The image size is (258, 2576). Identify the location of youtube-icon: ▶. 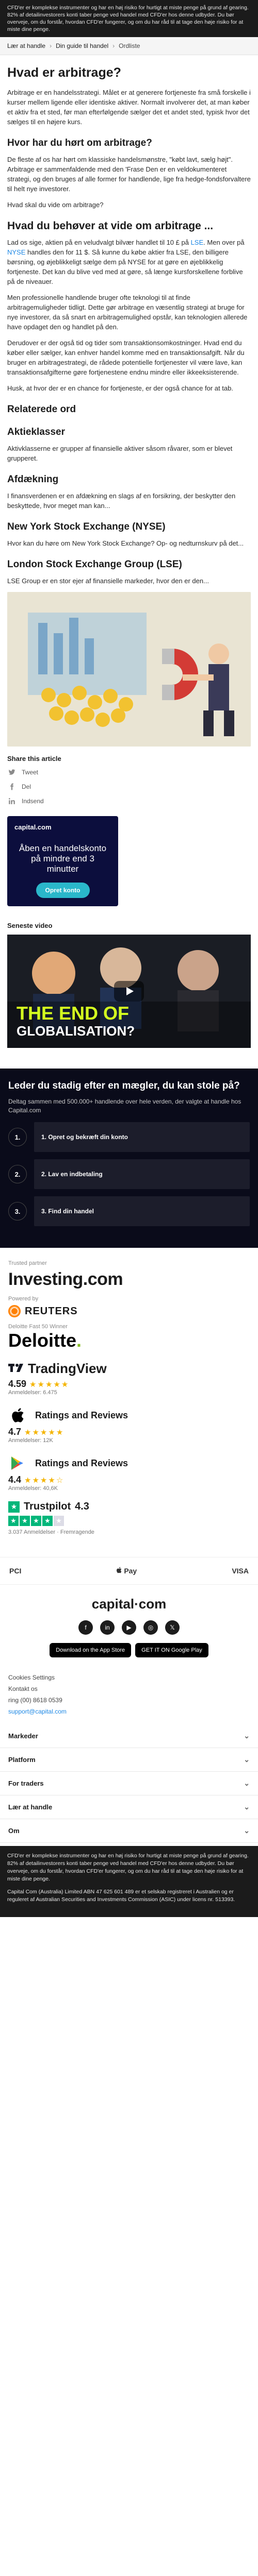
(129, 1627).